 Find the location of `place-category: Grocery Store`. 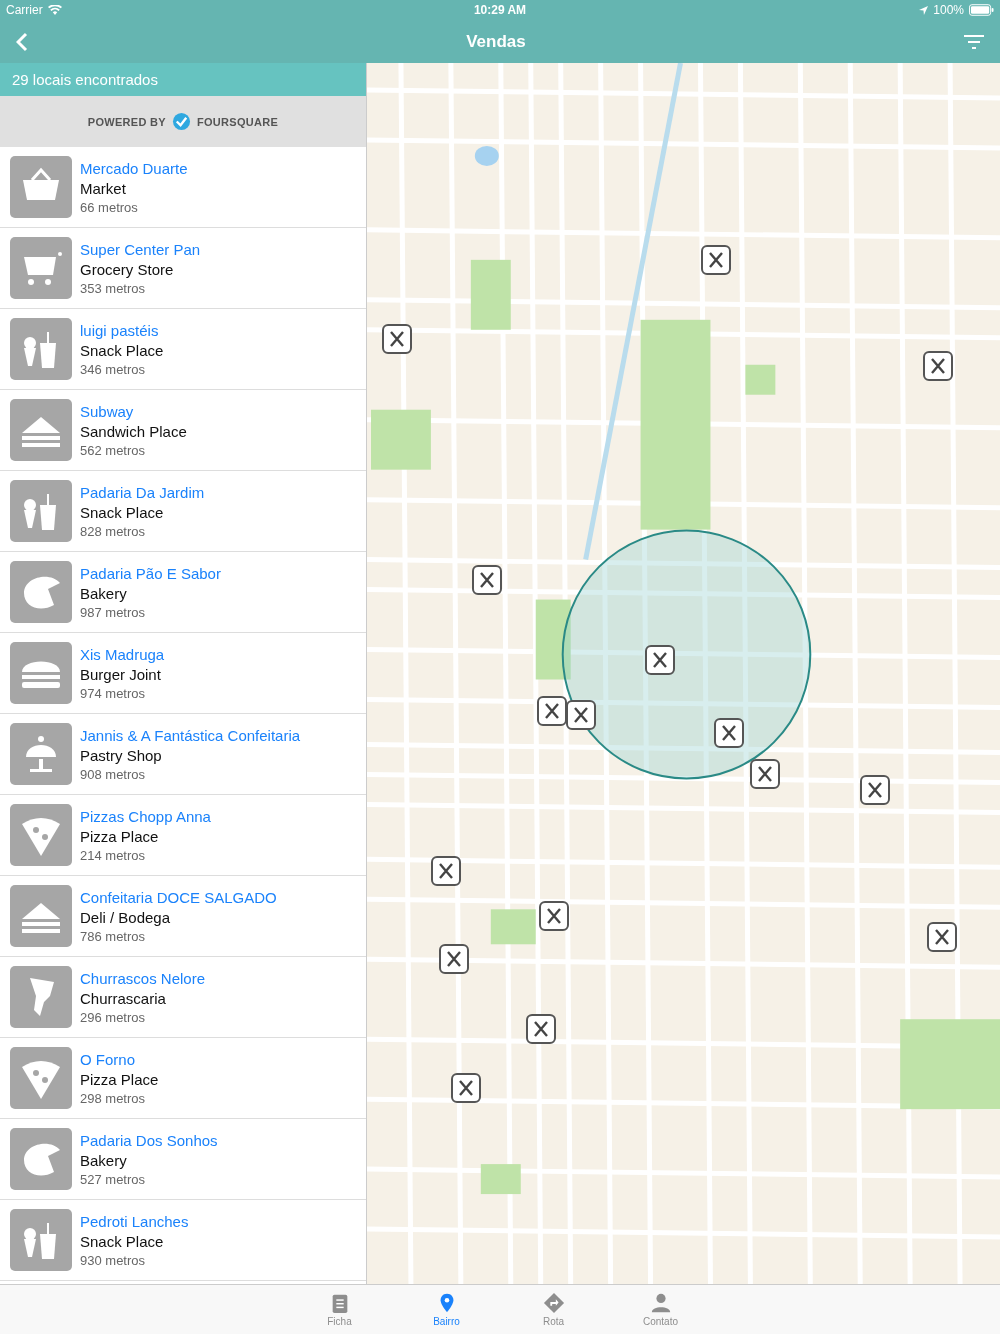

place-category: Grocery Store is located at coordinates (127, 269).